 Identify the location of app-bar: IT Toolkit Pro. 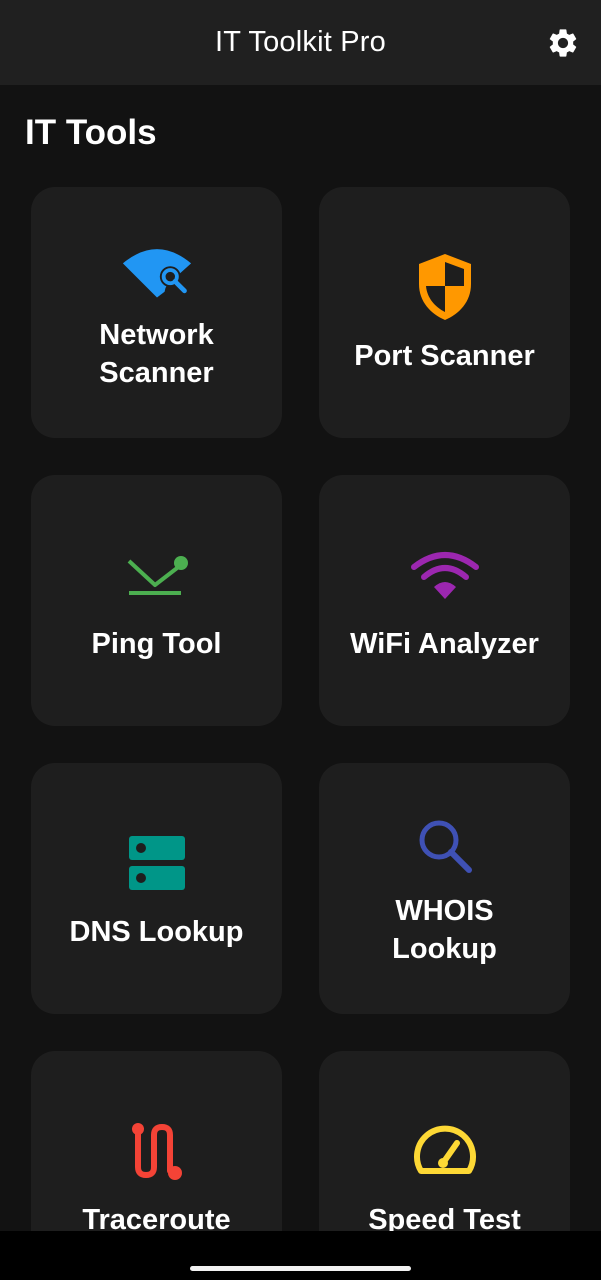
(300, 42).